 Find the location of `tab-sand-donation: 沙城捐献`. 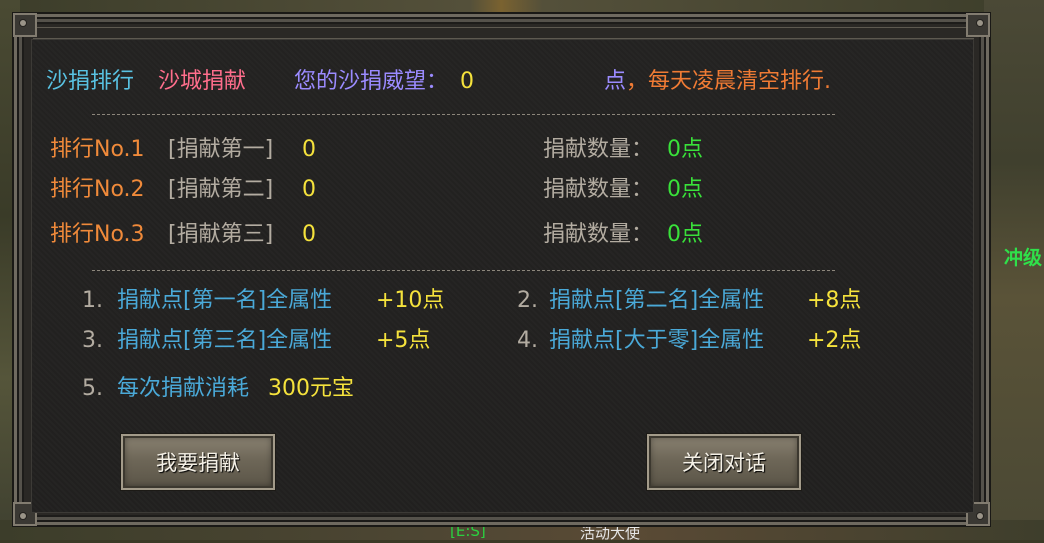

tab-sand-donation: 沙城捐献 is located at coordinates (202, 82).